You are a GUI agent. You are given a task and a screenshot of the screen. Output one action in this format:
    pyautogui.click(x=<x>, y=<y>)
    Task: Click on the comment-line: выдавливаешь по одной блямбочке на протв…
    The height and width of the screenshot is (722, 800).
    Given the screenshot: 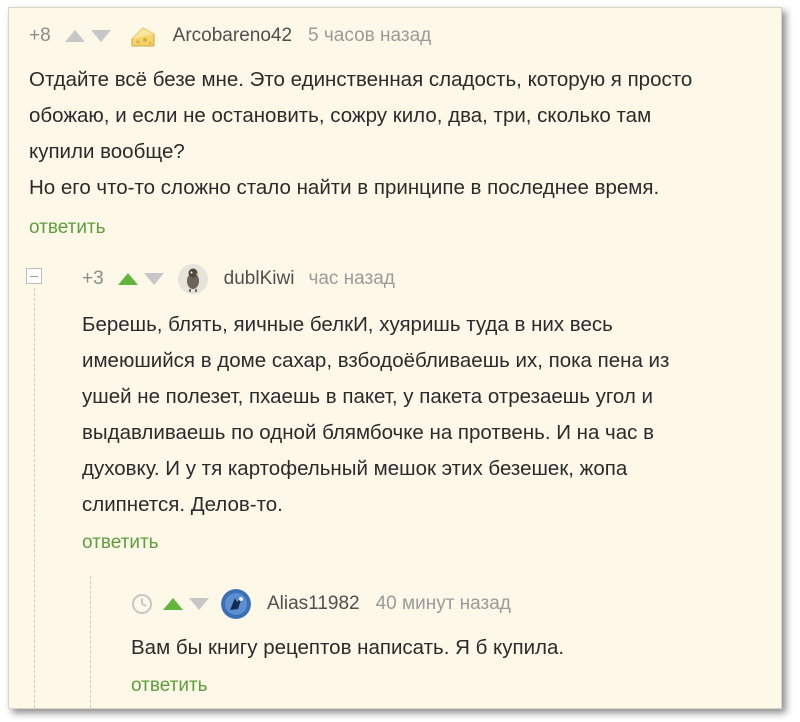 What is the action you would take?
    pyautogui.click(x=368, y=432)
    